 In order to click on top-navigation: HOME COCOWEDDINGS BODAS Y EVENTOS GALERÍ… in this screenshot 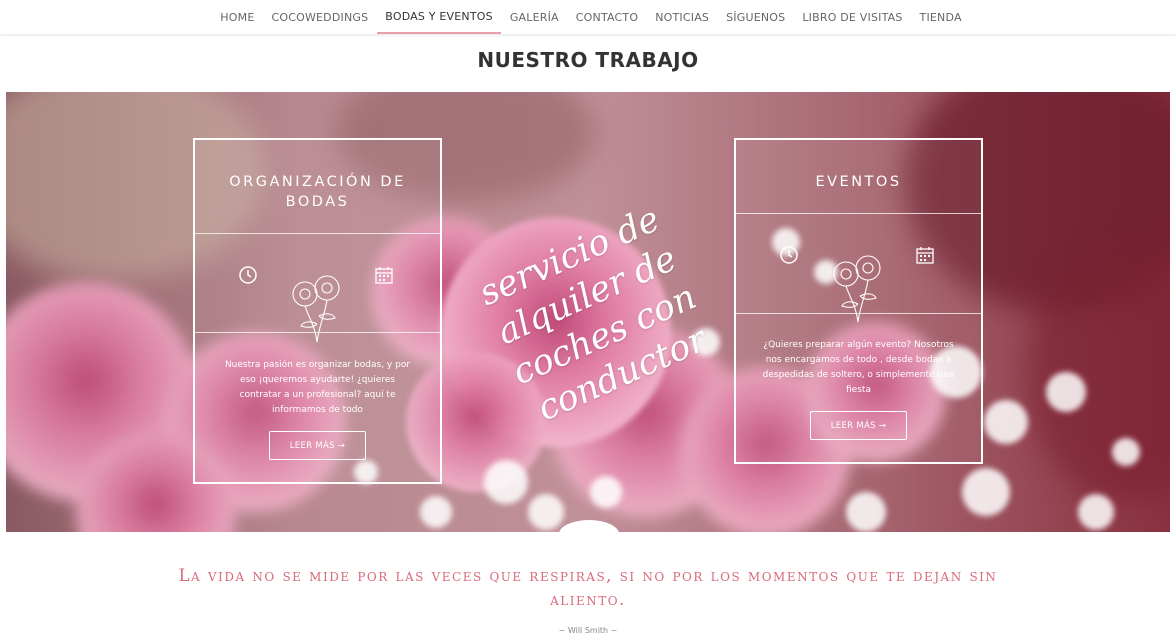, I will do `click(588, 17)`.